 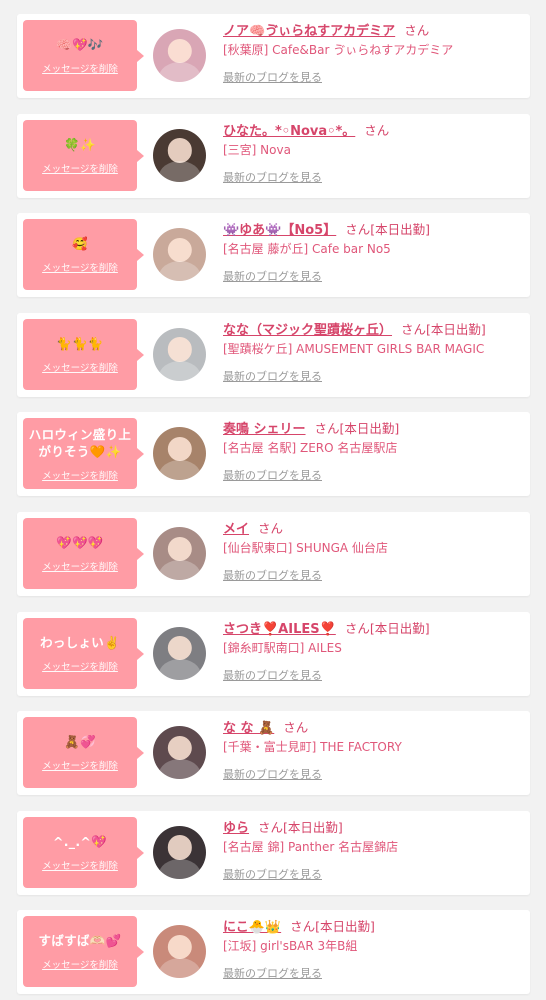 What do you see at coordinates (279, 629) in the screenshot?
I see `cast-name-link: さつき❣️AILES❣️` at bounding box center [279, 629].